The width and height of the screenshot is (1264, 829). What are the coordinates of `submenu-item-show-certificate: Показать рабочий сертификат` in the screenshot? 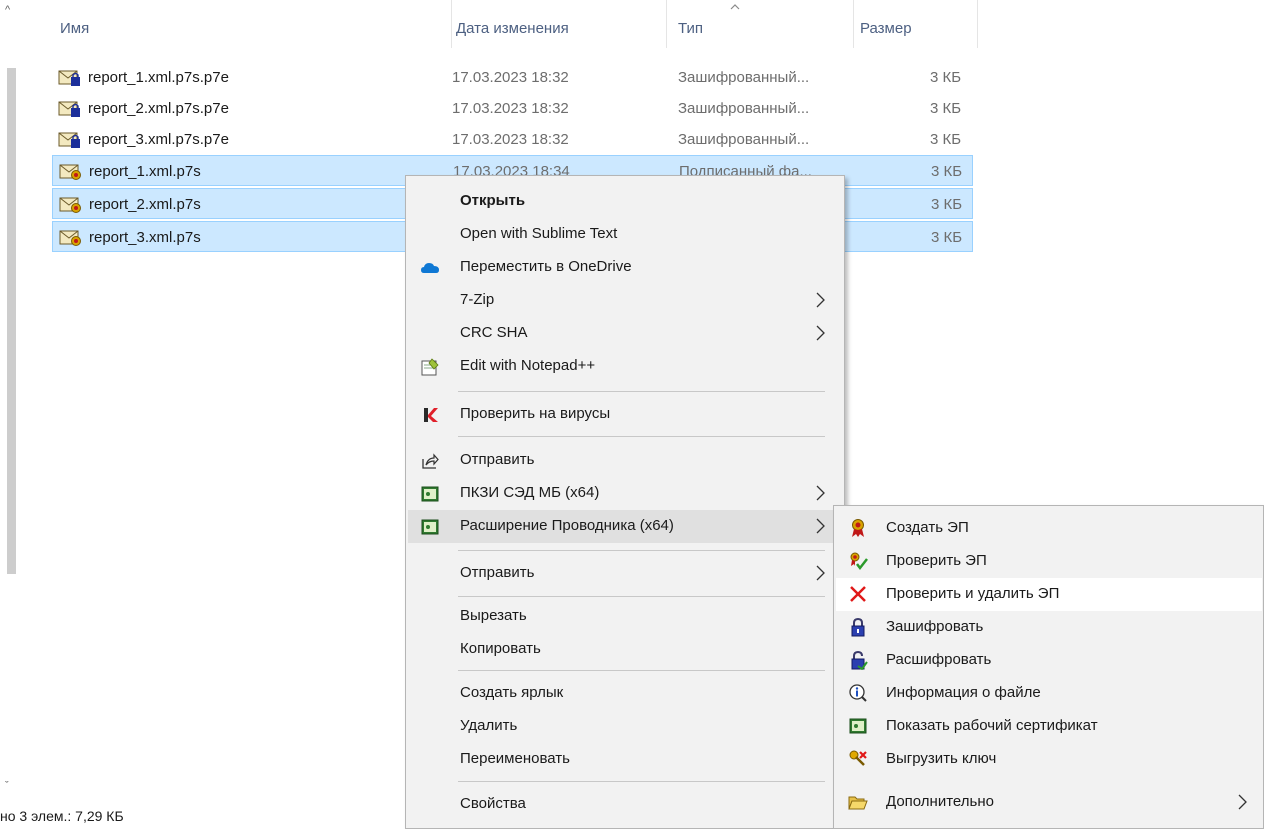 It's located at (1049, 726).